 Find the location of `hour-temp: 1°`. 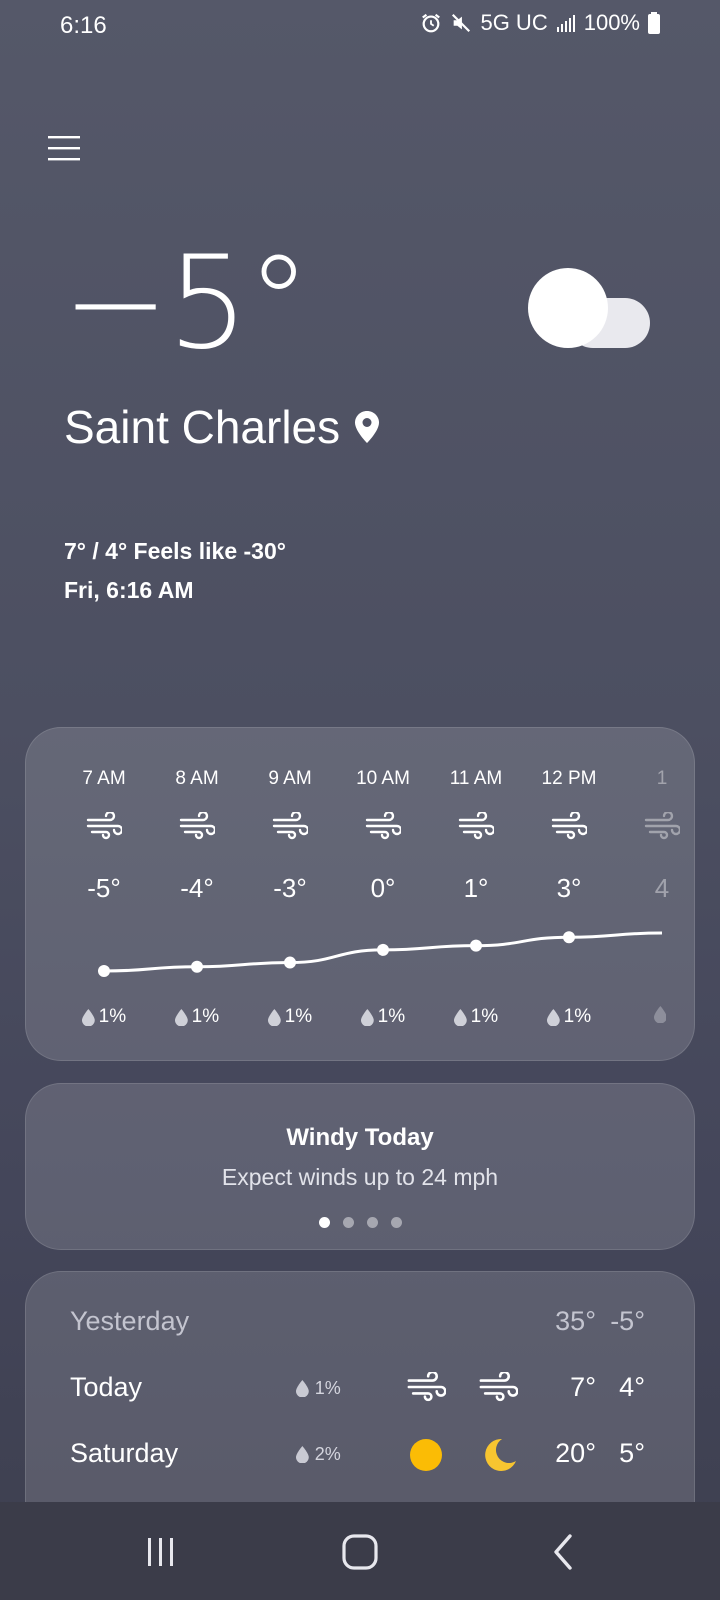

hour-temp: 1° is located at coordinates (476, 888).